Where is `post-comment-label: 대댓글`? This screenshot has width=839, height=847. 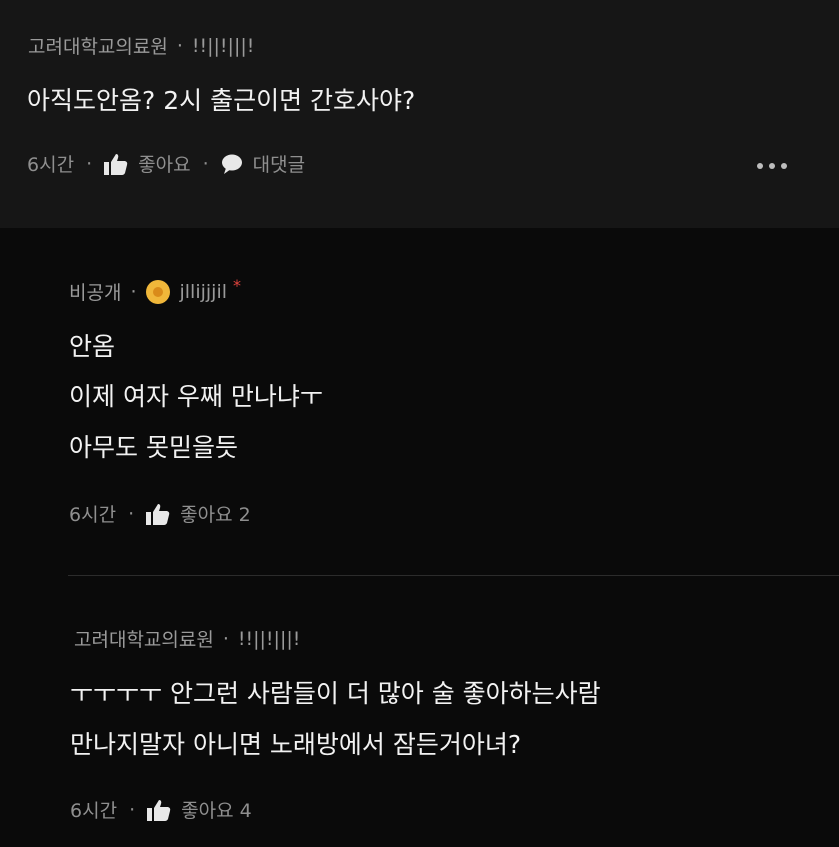
post-comment-label: 대댓글 is located at coordinates (279, 165).